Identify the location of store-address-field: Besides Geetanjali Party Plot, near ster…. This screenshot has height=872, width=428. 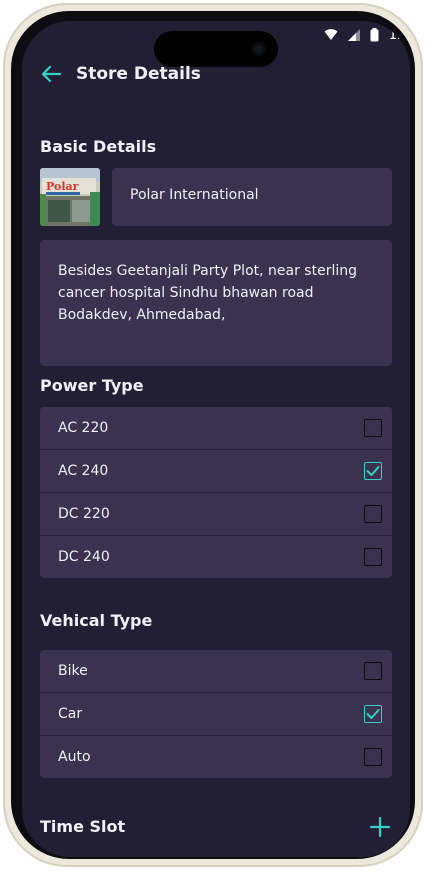
(216, 303).